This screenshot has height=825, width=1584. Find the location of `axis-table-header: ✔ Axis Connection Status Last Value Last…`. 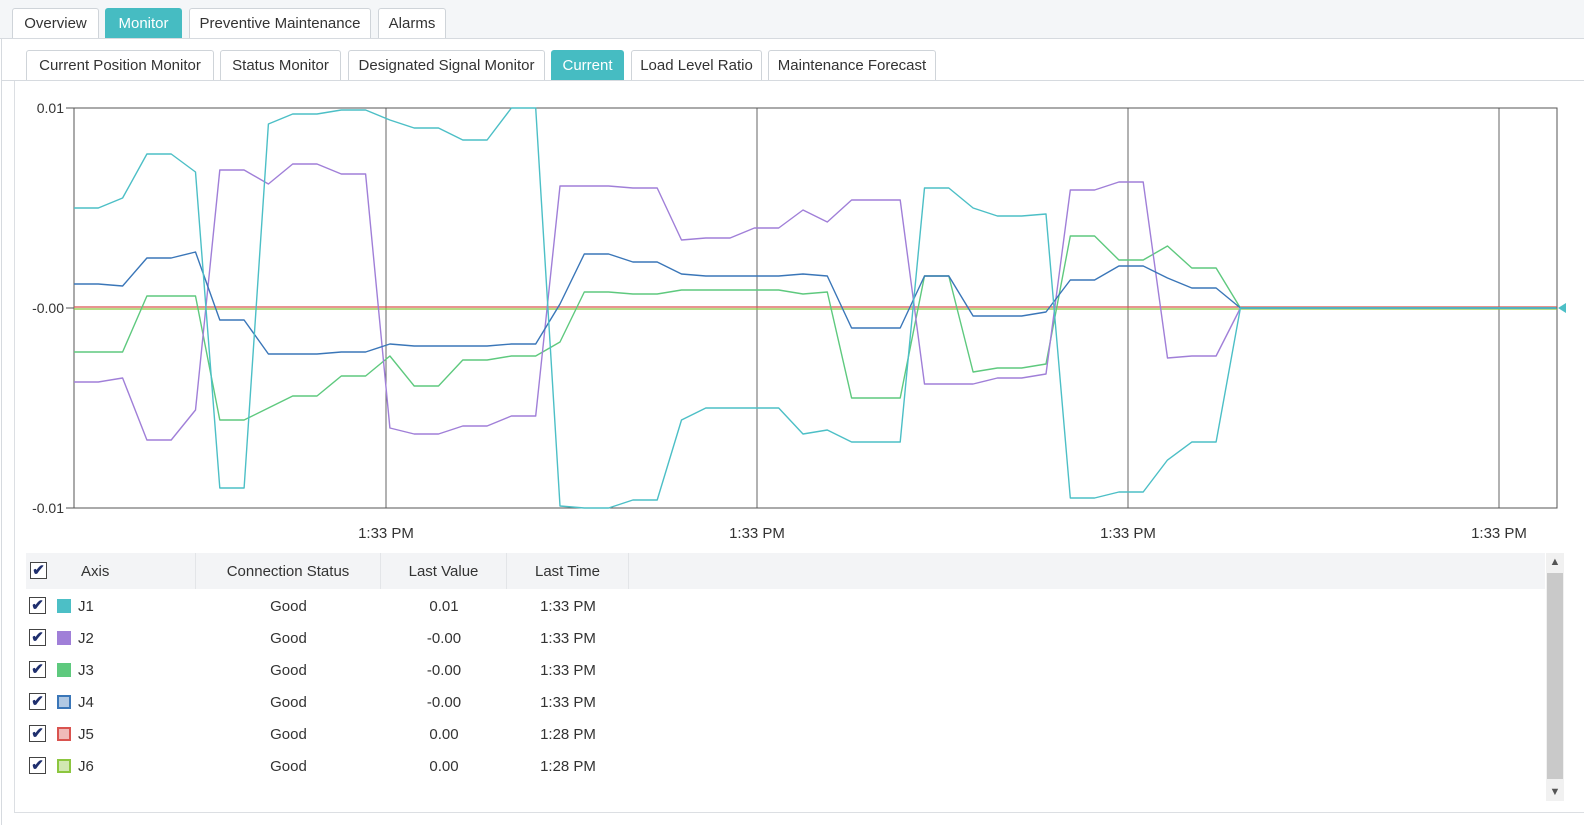

axis-table-header: ✔ Axis Connection Status Last Value Last… is located at coordinates (785, 571).